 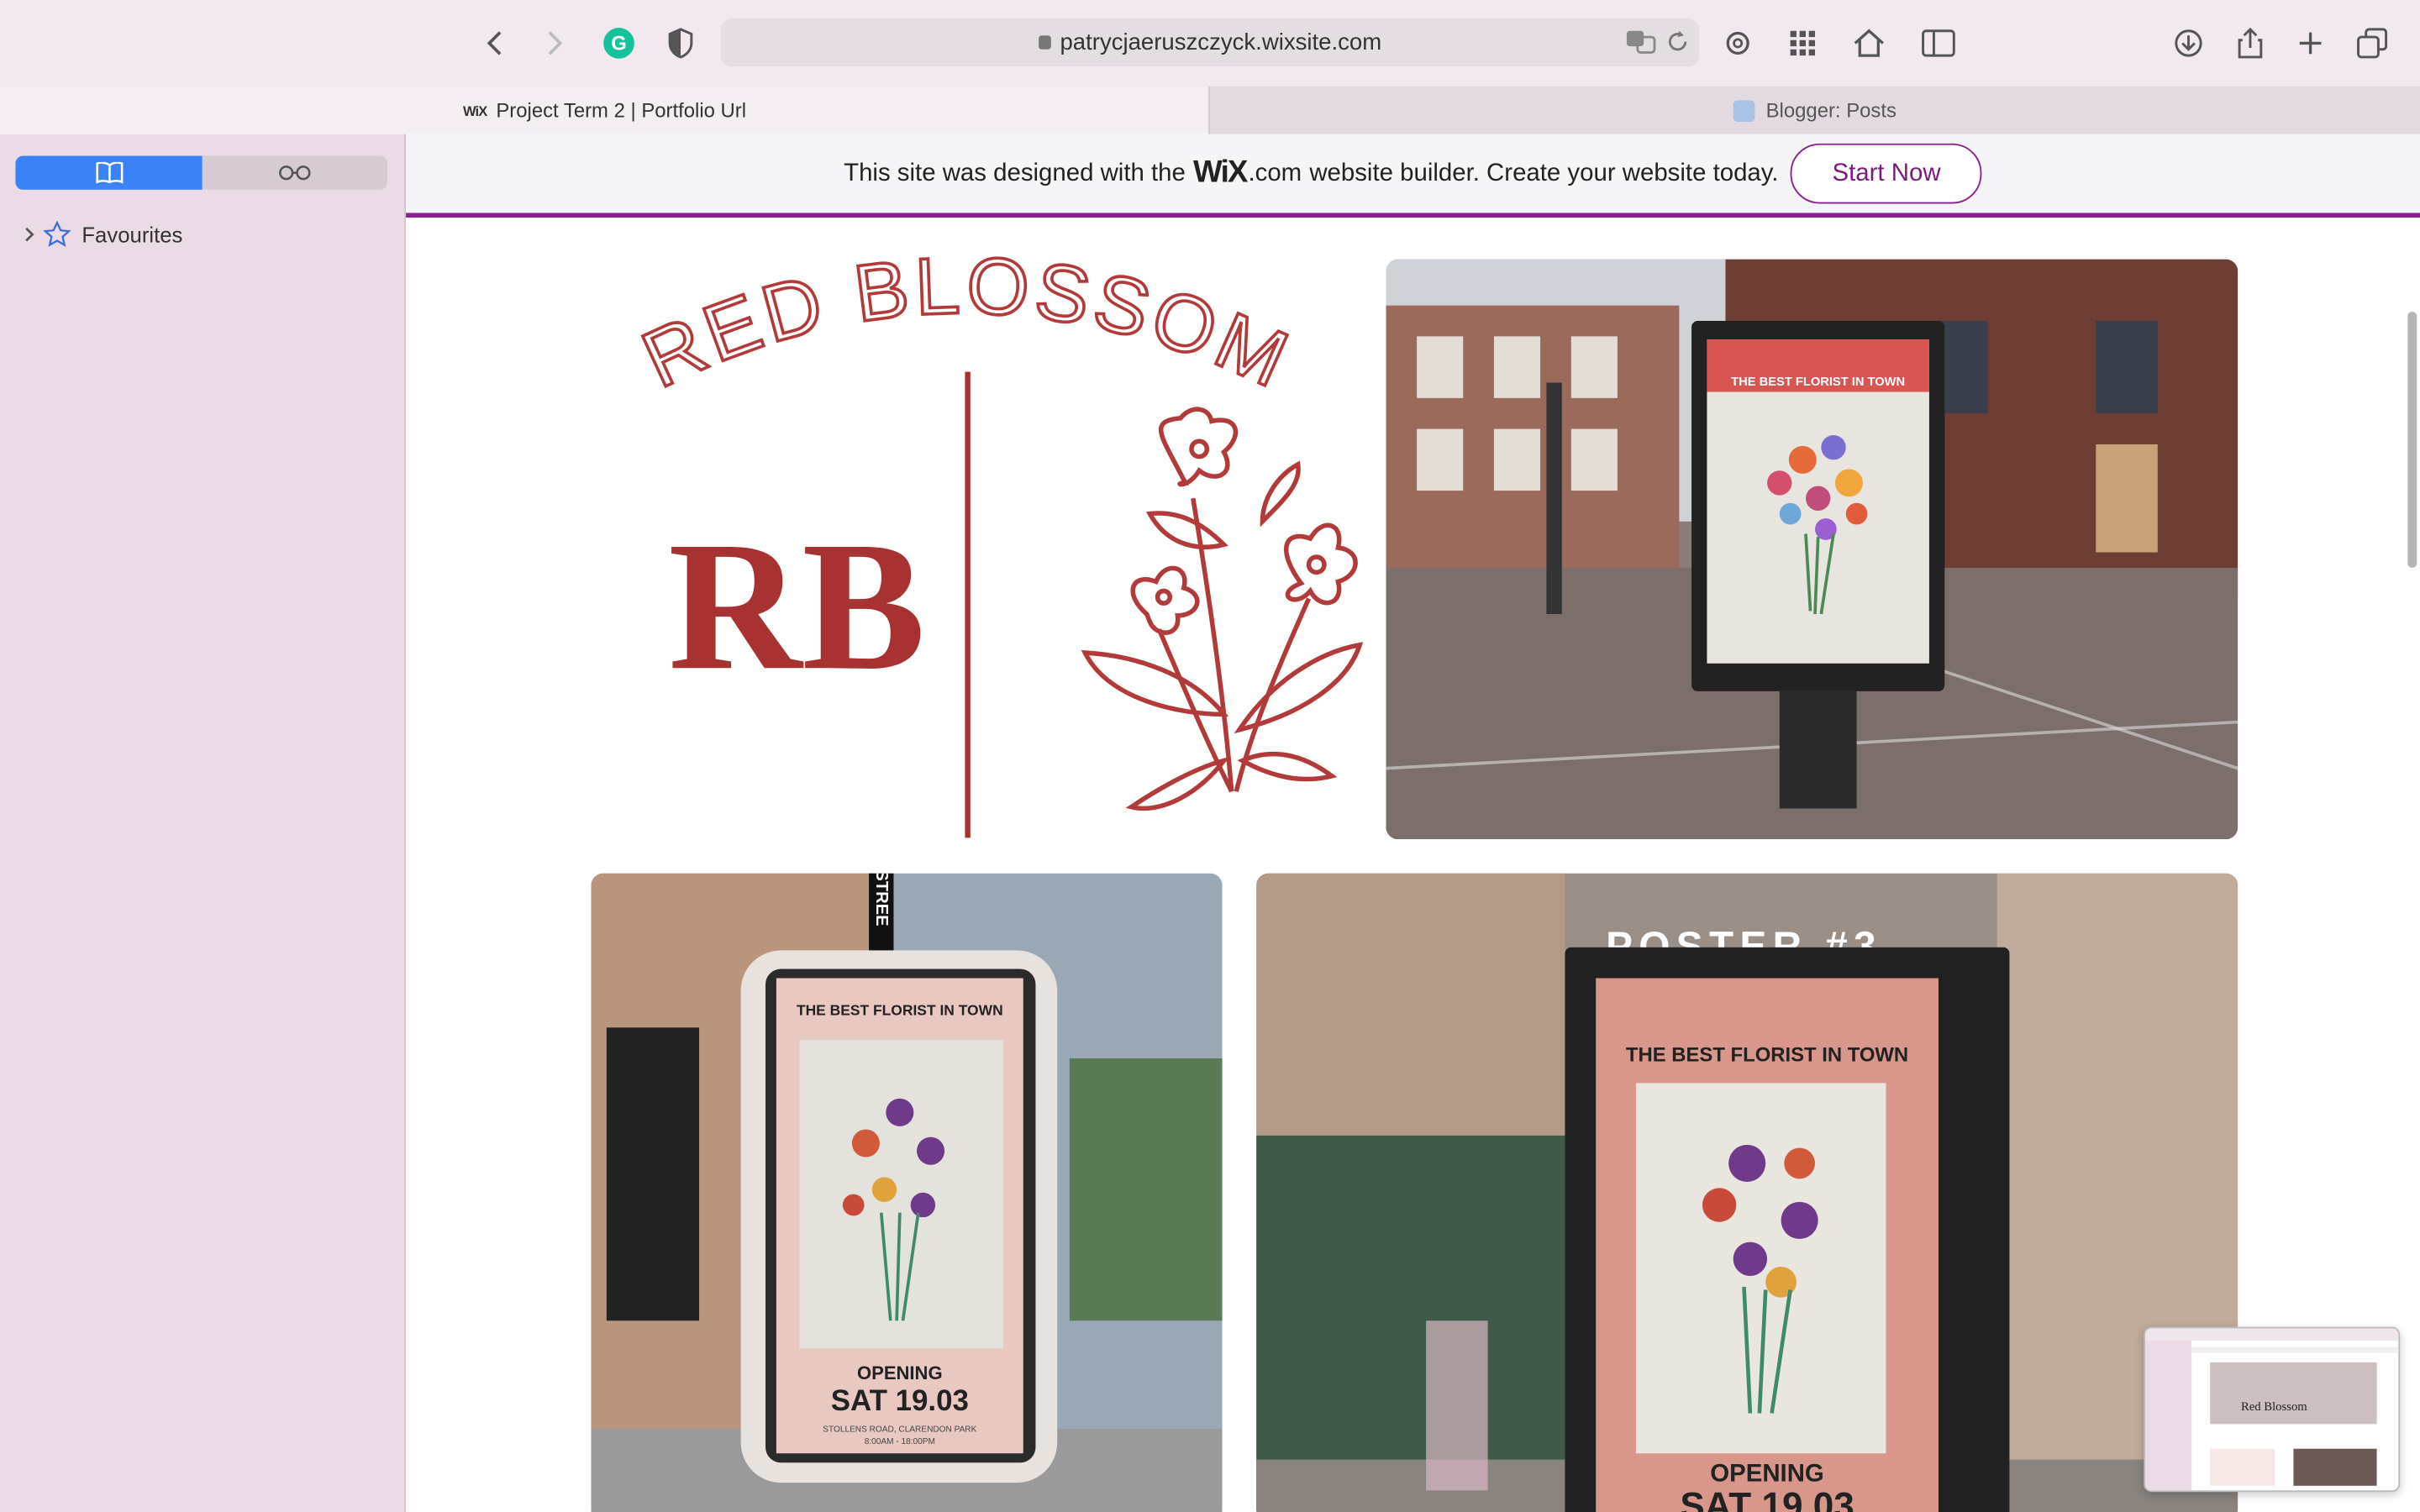 I want to click on home-icon, so click(x=1869, y=43).